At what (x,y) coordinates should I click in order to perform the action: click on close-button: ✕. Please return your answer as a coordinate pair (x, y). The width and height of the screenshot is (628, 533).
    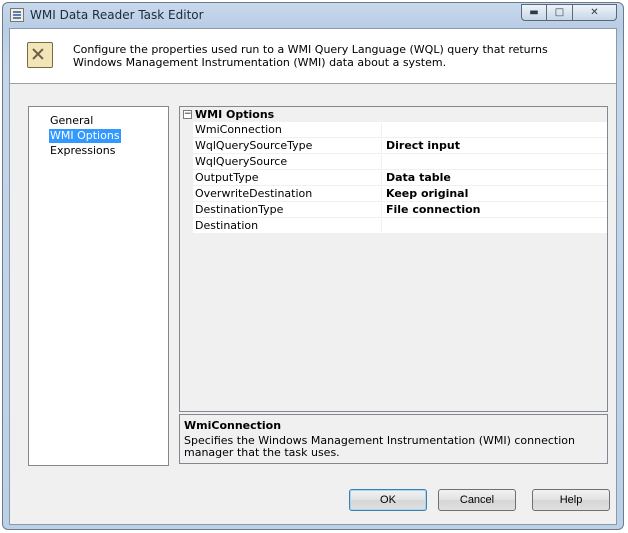
    Looking at the image, I should click on (595, 12).